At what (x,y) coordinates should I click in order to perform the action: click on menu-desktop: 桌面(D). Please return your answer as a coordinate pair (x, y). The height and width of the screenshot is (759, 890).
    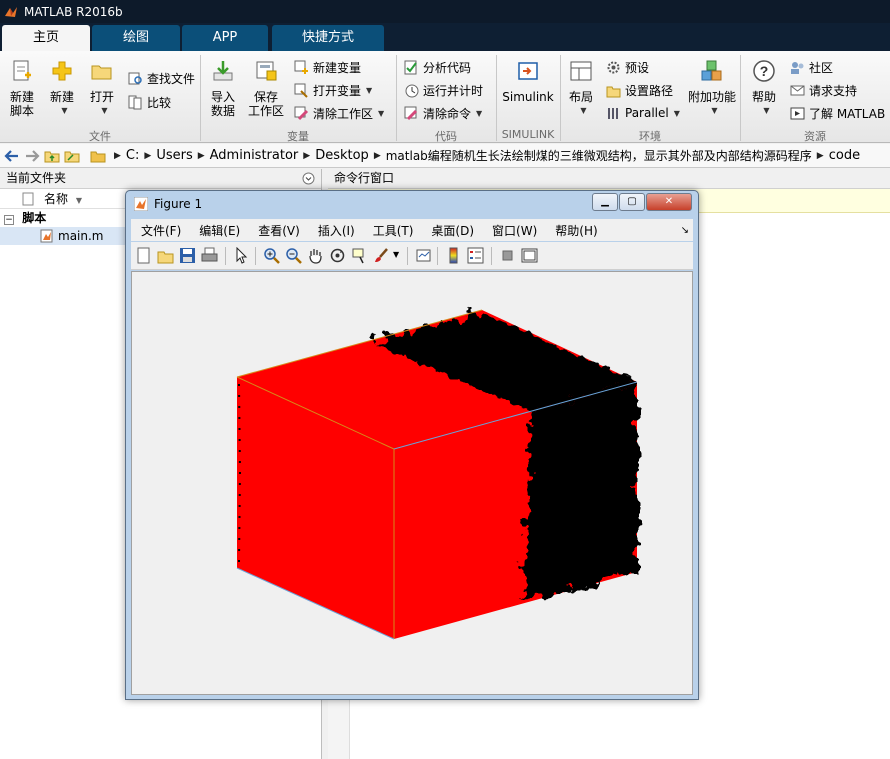
    Looking at the image, I should click on (452, 230).